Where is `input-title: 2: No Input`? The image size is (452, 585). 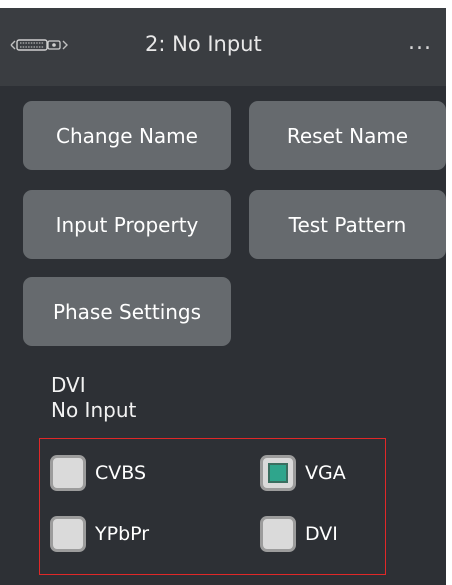 input-title: 2: No Input is located at coordinates (203, 44).